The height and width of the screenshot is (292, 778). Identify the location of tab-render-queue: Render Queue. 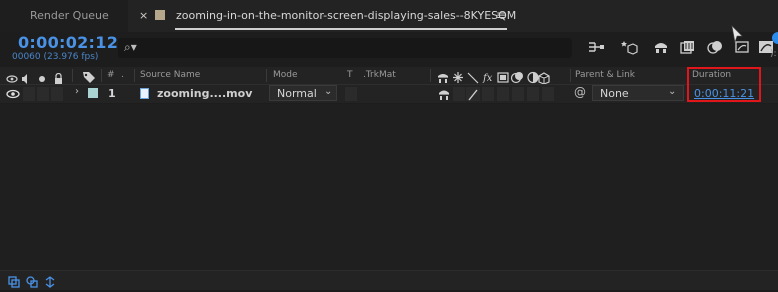
(64, 16).